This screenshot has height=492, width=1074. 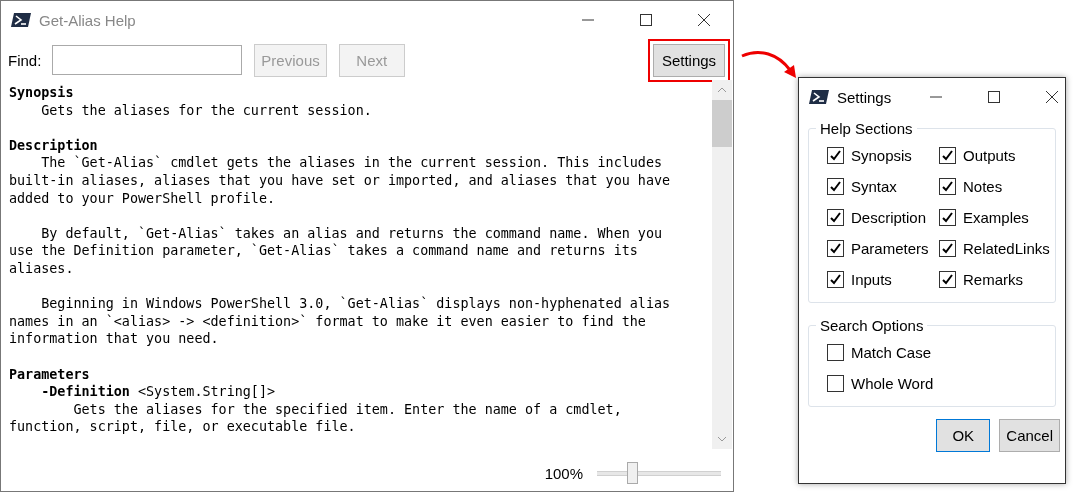 I want to click on group-title: Help Sections, so click(x=866, y=128).